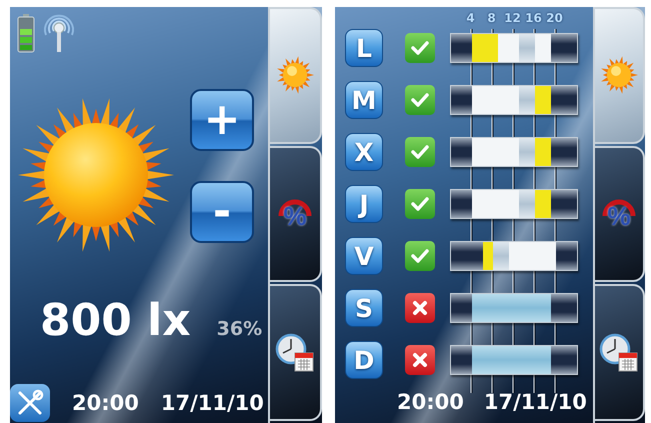  I want to click on day-button: L, so click(364, 48).